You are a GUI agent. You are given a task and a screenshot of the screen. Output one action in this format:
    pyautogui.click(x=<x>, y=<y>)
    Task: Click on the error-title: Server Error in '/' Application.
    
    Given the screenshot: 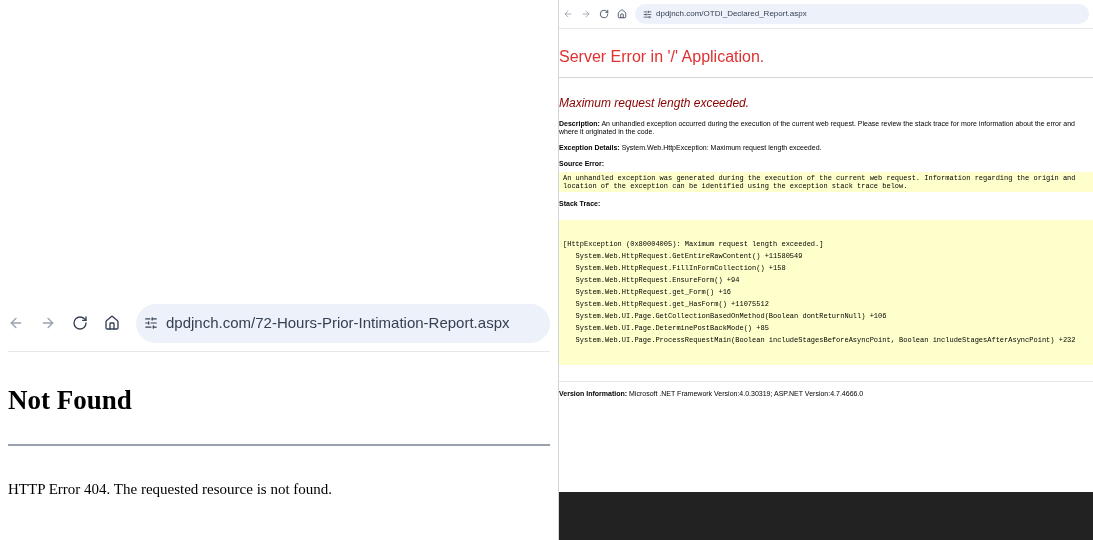 What is the action you would take?
    pyautogui.click(x=662, y=57)
    